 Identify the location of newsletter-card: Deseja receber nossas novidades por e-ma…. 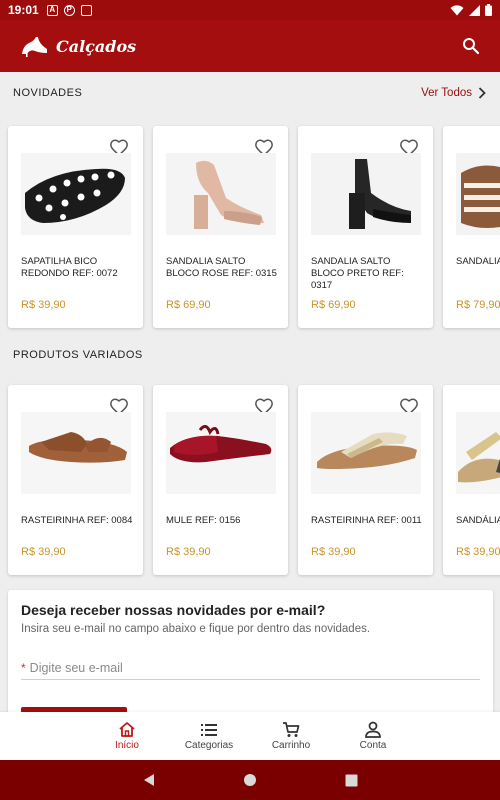
(250, 651).